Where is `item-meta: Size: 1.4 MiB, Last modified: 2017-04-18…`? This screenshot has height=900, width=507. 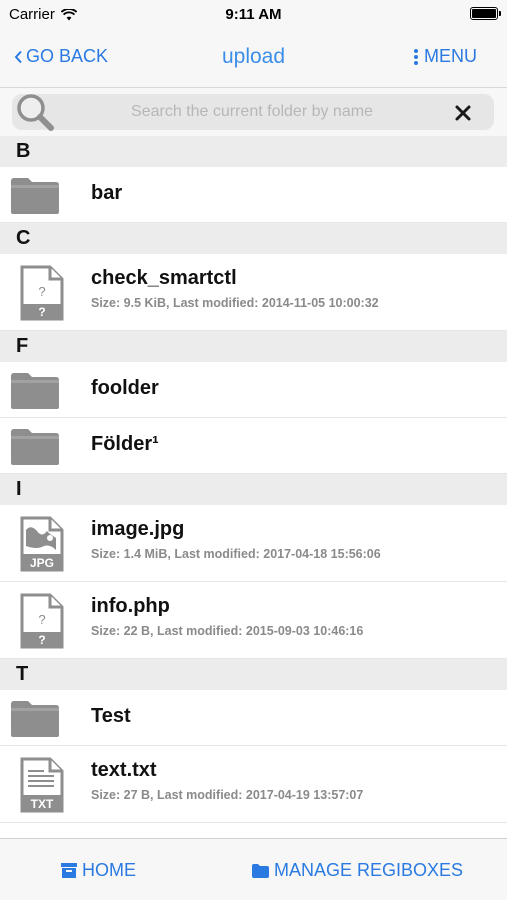 item-meta: Size: 1.4 MiB, Last modified: 2017-04-18… is located at coordinates (236, 554).